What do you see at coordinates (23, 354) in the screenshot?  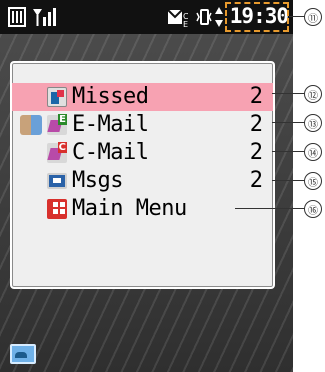 I see `chat-icon` at bounding box center [23, 354].